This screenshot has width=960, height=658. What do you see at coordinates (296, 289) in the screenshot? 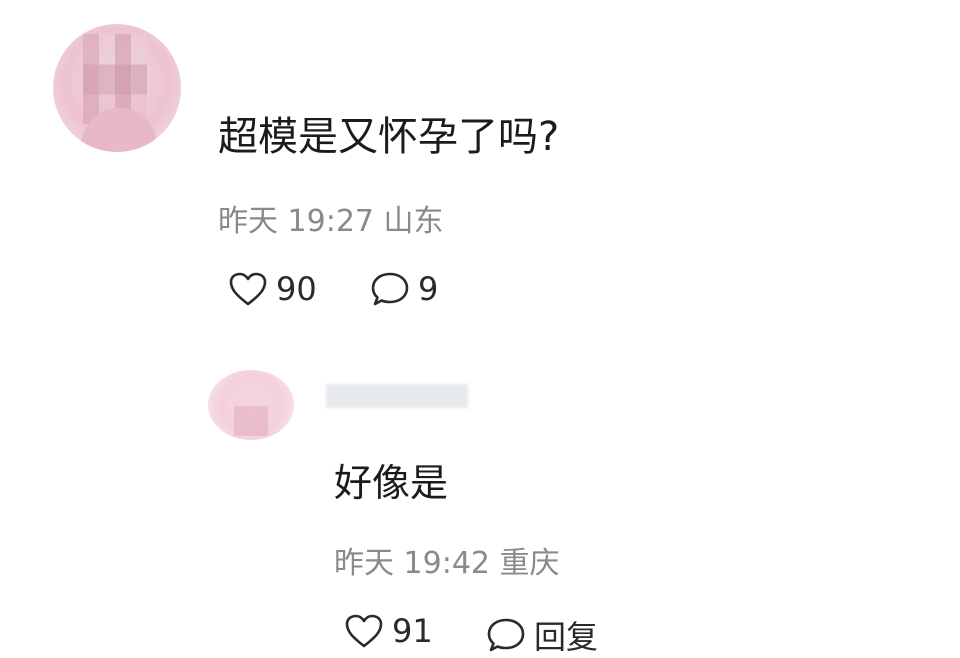
I see `like-count: 90` at bounding box center [296, 289].